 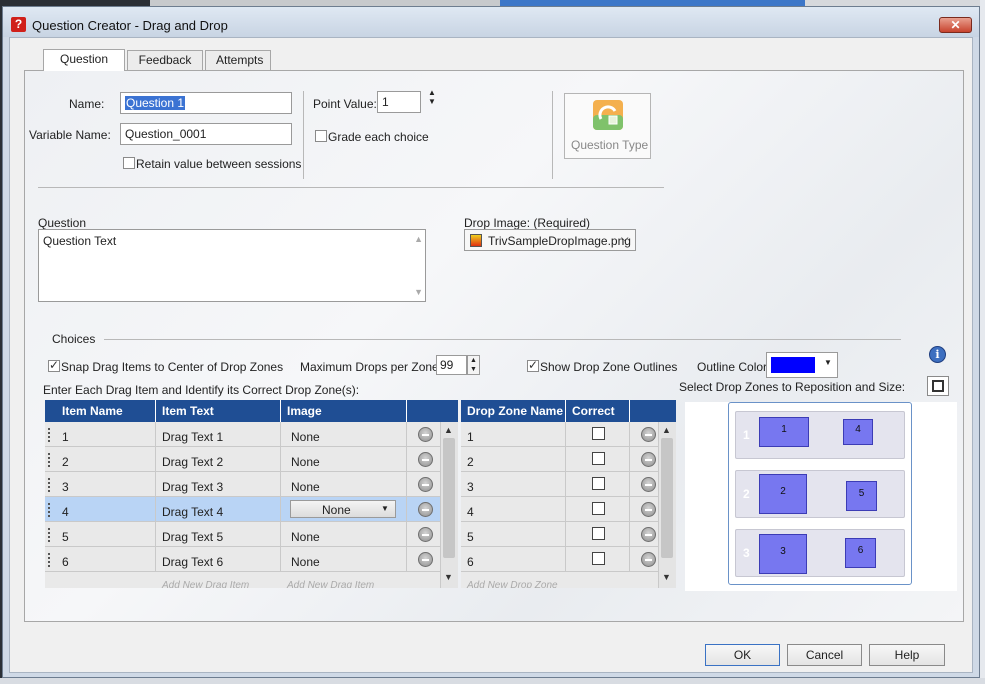 What do you see at coordinates (65, 487) in the screenshot?
I see `item-name-cell: 3` at bounding box center [65, 487].